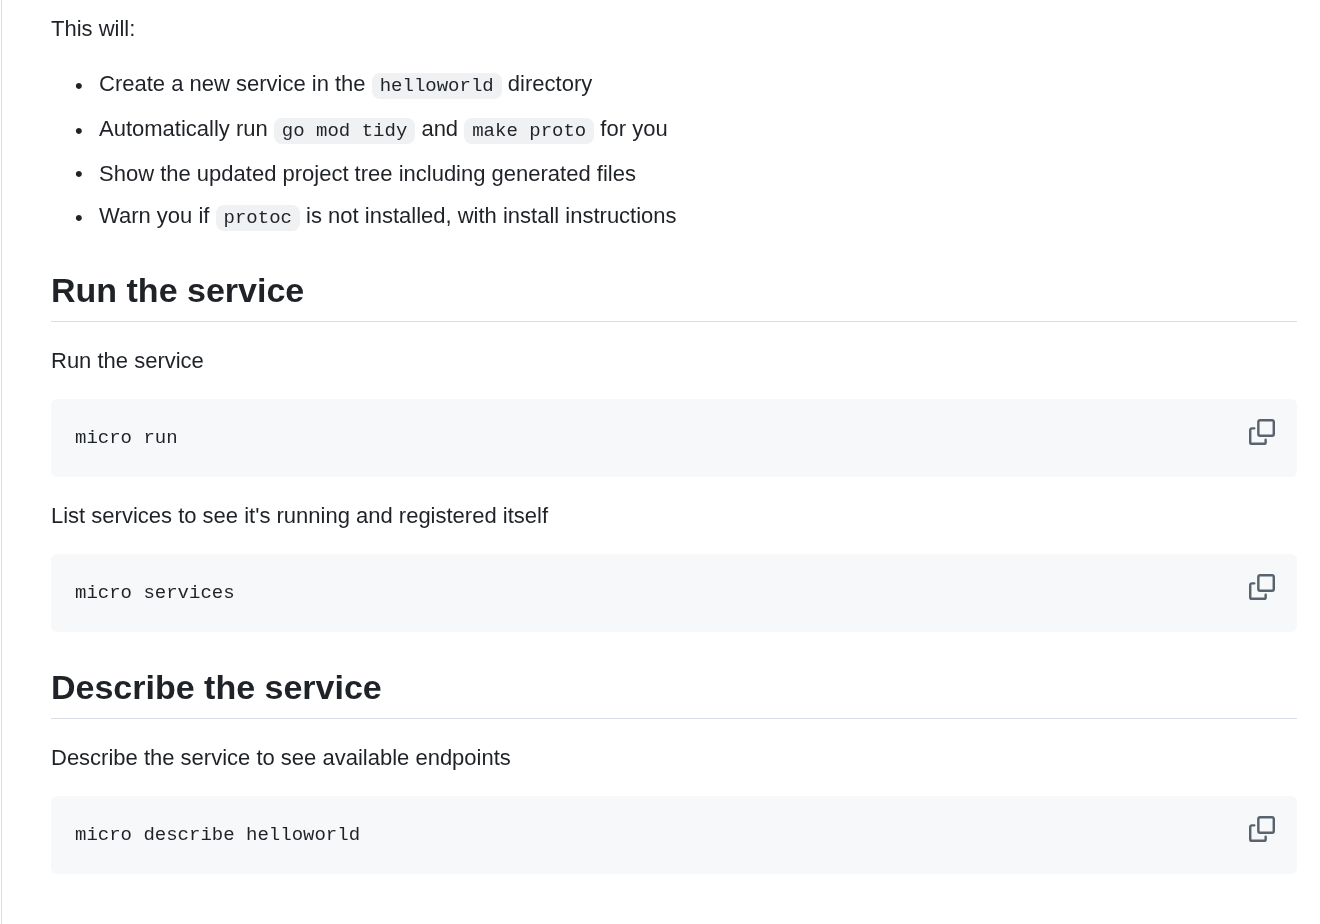  I want to click on code-text: micro services, so click(155, 593).